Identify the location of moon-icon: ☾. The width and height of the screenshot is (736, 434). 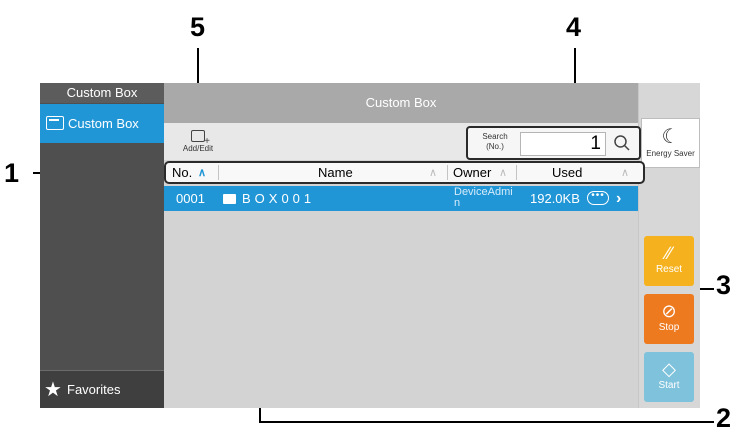
(670, 137).